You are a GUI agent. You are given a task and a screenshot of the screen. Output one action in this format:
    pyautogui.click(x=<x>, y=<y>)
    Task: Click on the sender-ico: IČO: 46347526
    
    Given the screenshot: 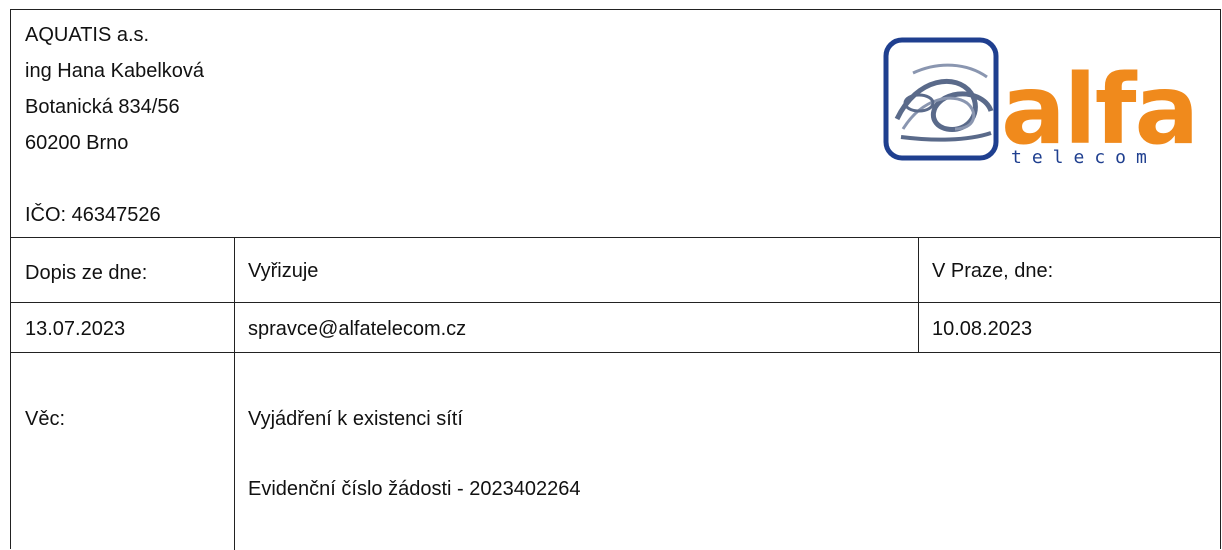 What is the action you would take?
    pyautogui.click(x=93, y=215)
    